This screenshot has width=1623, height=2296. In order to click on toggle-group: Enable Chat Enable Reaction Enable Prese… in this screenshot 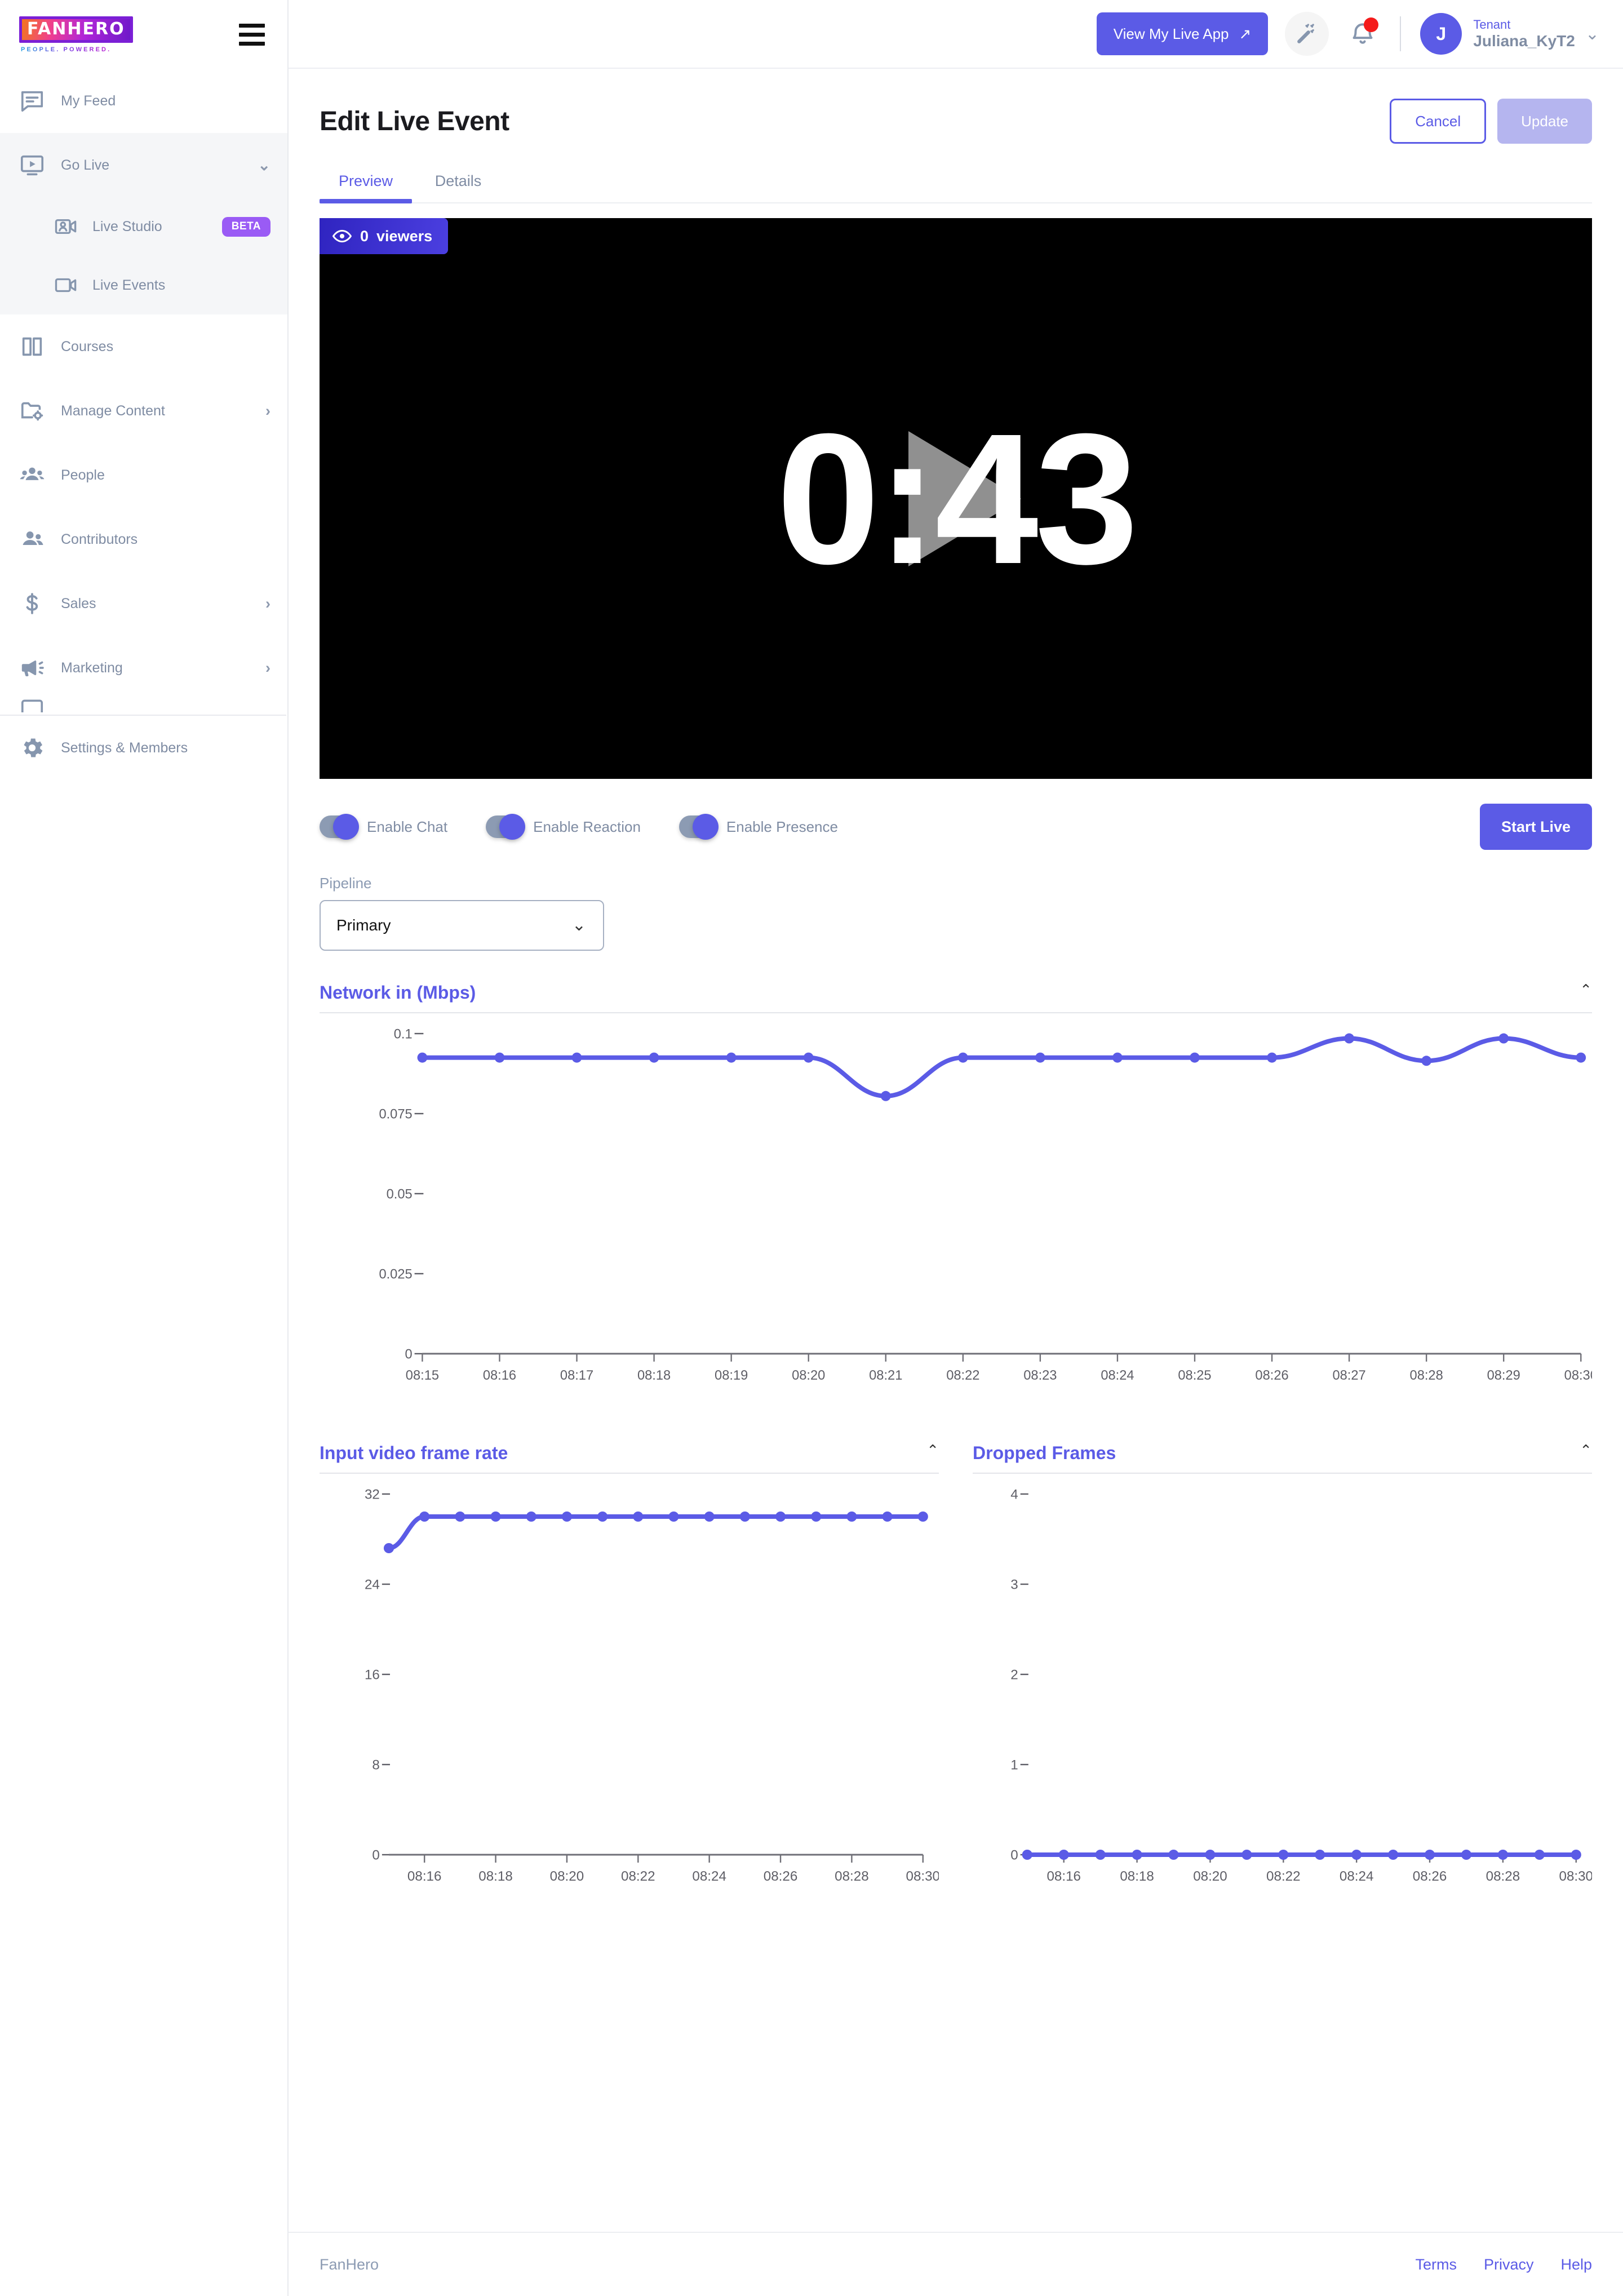, I will do `click(579, 827)`.